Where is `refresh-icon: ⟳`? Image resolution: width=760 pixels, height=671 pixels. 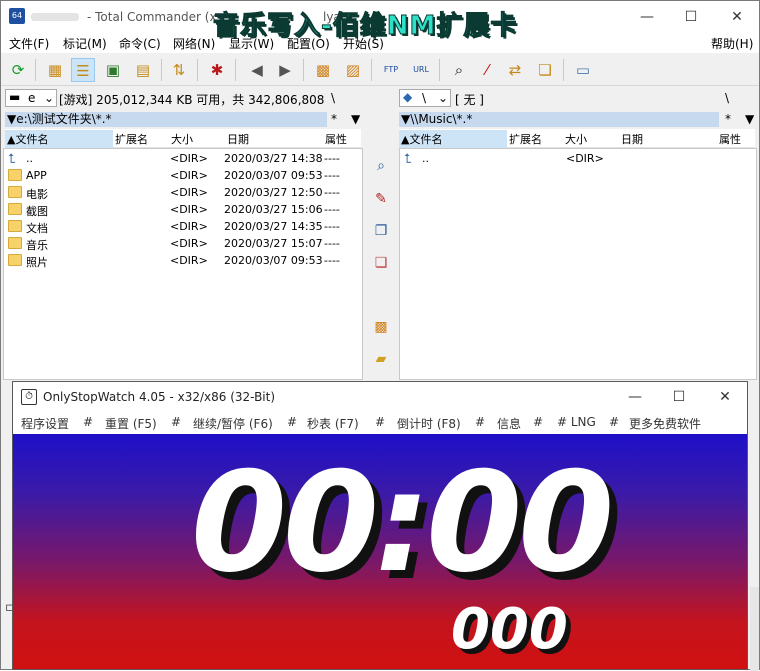 refresh-icon: ⟳ is located at coordinates (18, 70).